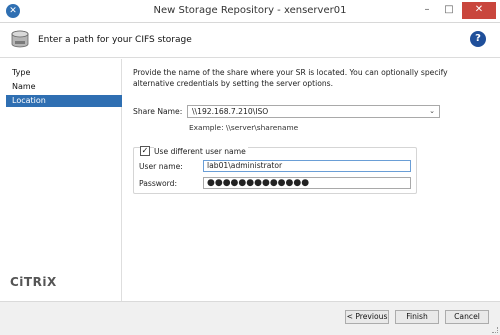  I want to click on page-heading: Enter a path for your CIFS storage, so click(115, 40).